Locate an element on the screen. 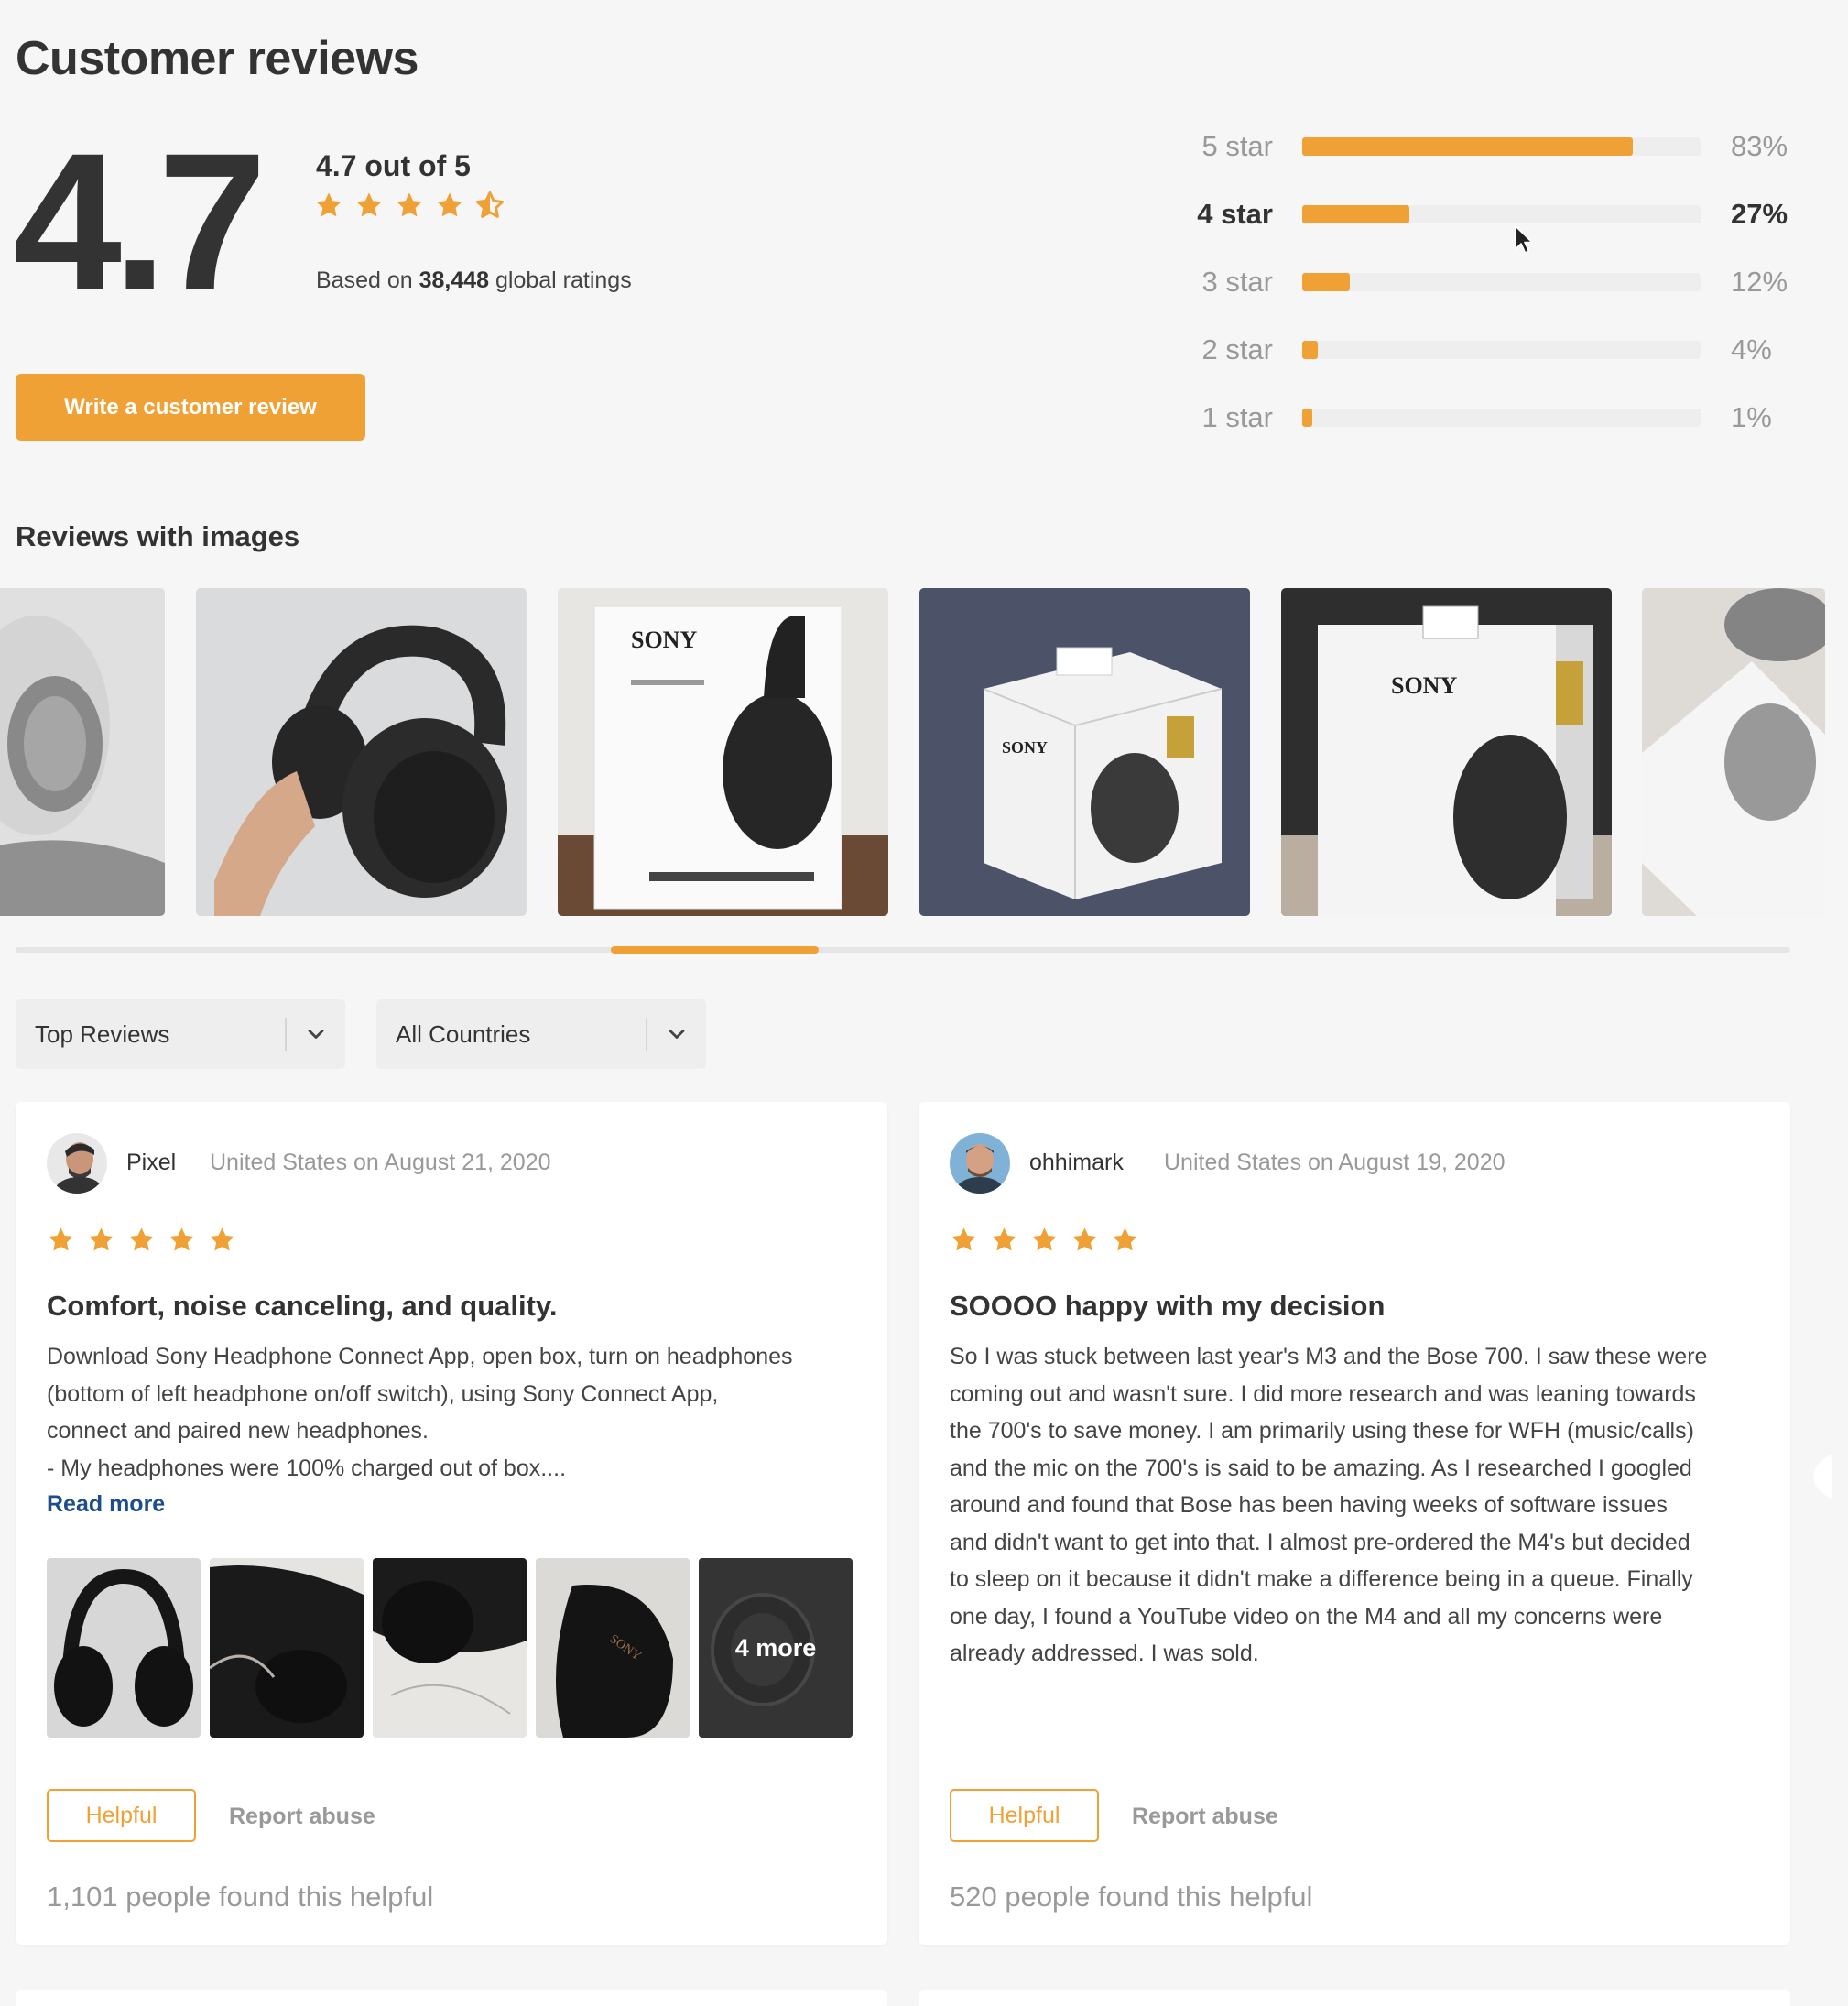 The height and width of the screenshot is (2006, 1848). review-meta: United States on August 21, 2020 is located at coordinates (381, 1163).